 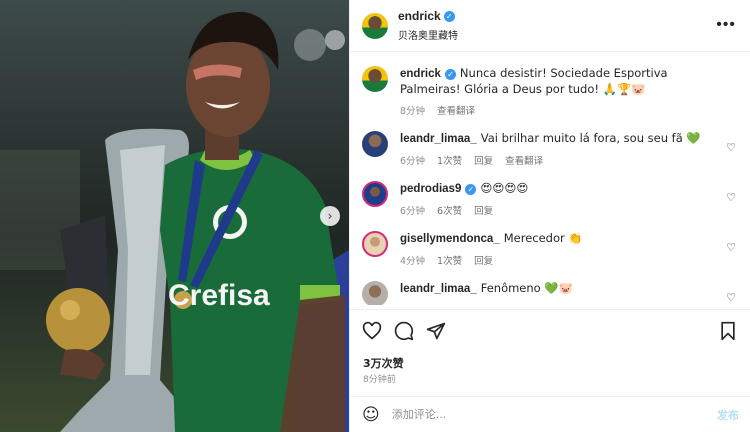 I want to click on chevron-right-icon: ›, so click(x=330, y=216).